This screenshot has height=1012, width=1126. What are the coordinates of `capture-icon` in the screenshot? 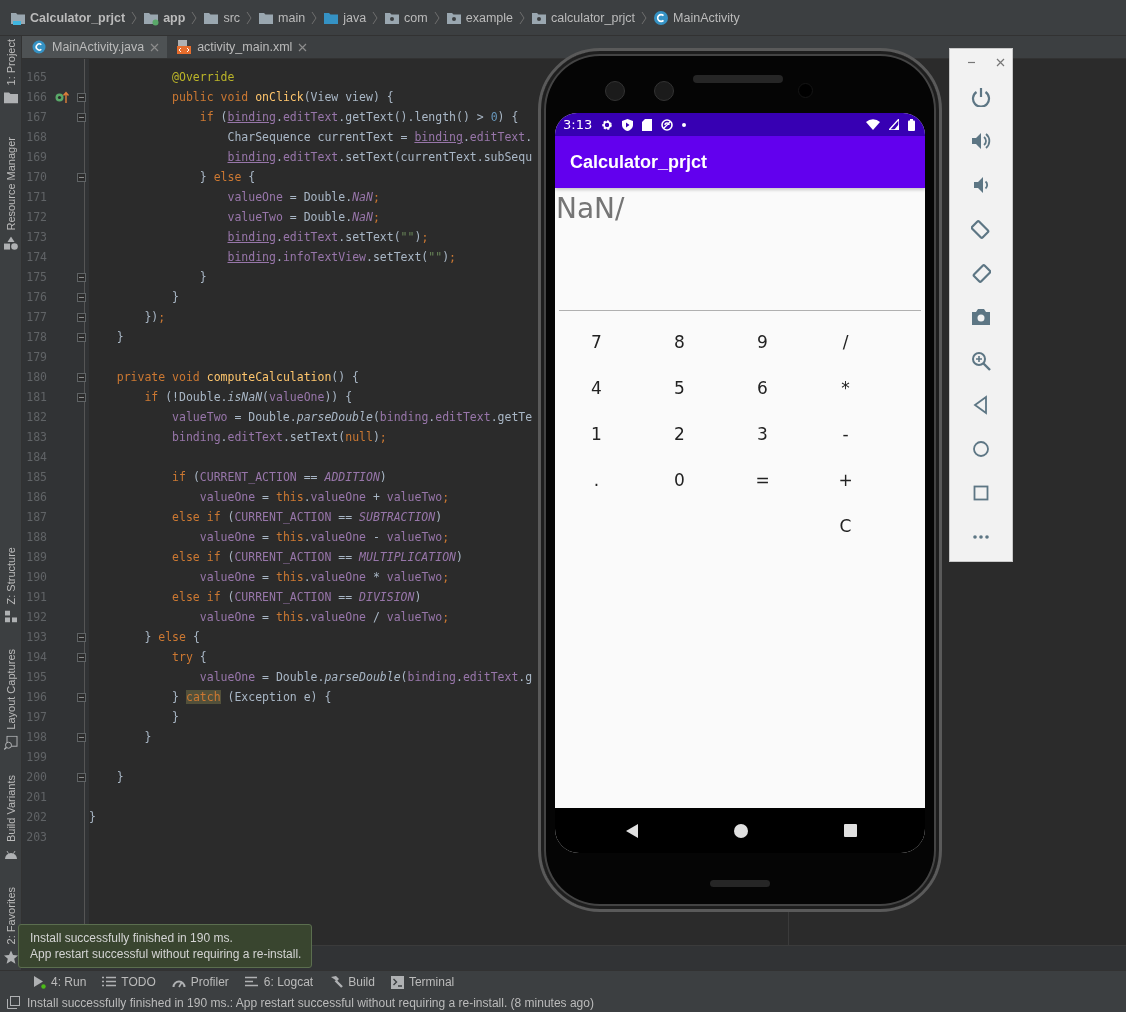 It's located at (10, 742).